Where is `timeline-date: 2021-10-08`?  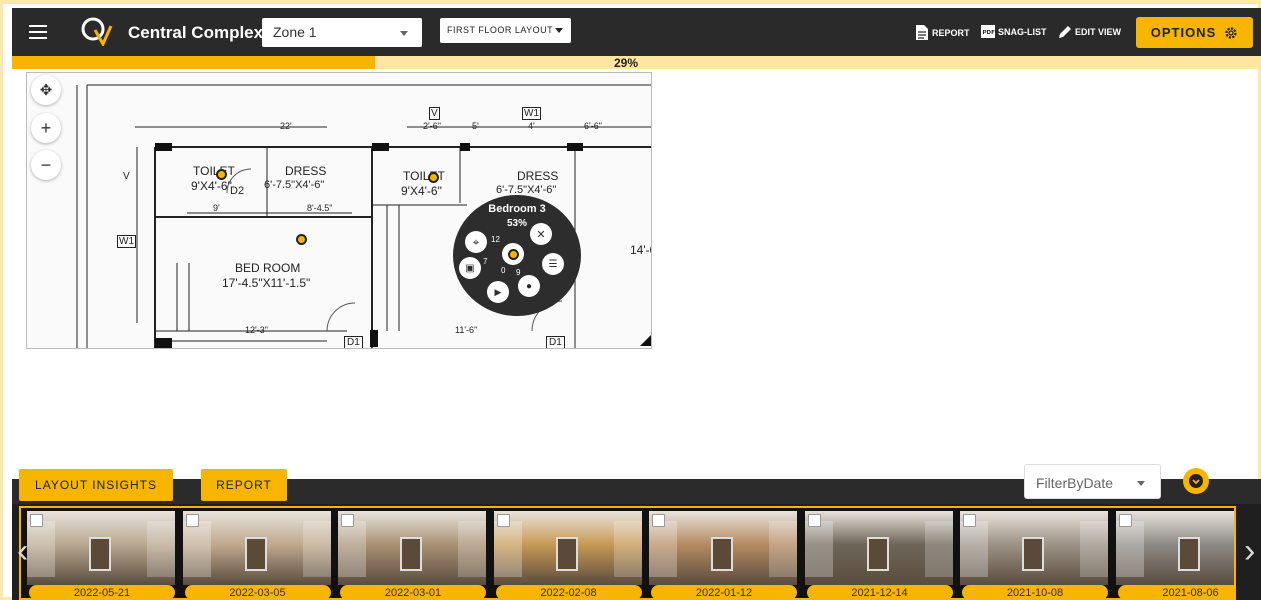 timeline-date: 2021-10-08 is located at coordinates (1035, 591).